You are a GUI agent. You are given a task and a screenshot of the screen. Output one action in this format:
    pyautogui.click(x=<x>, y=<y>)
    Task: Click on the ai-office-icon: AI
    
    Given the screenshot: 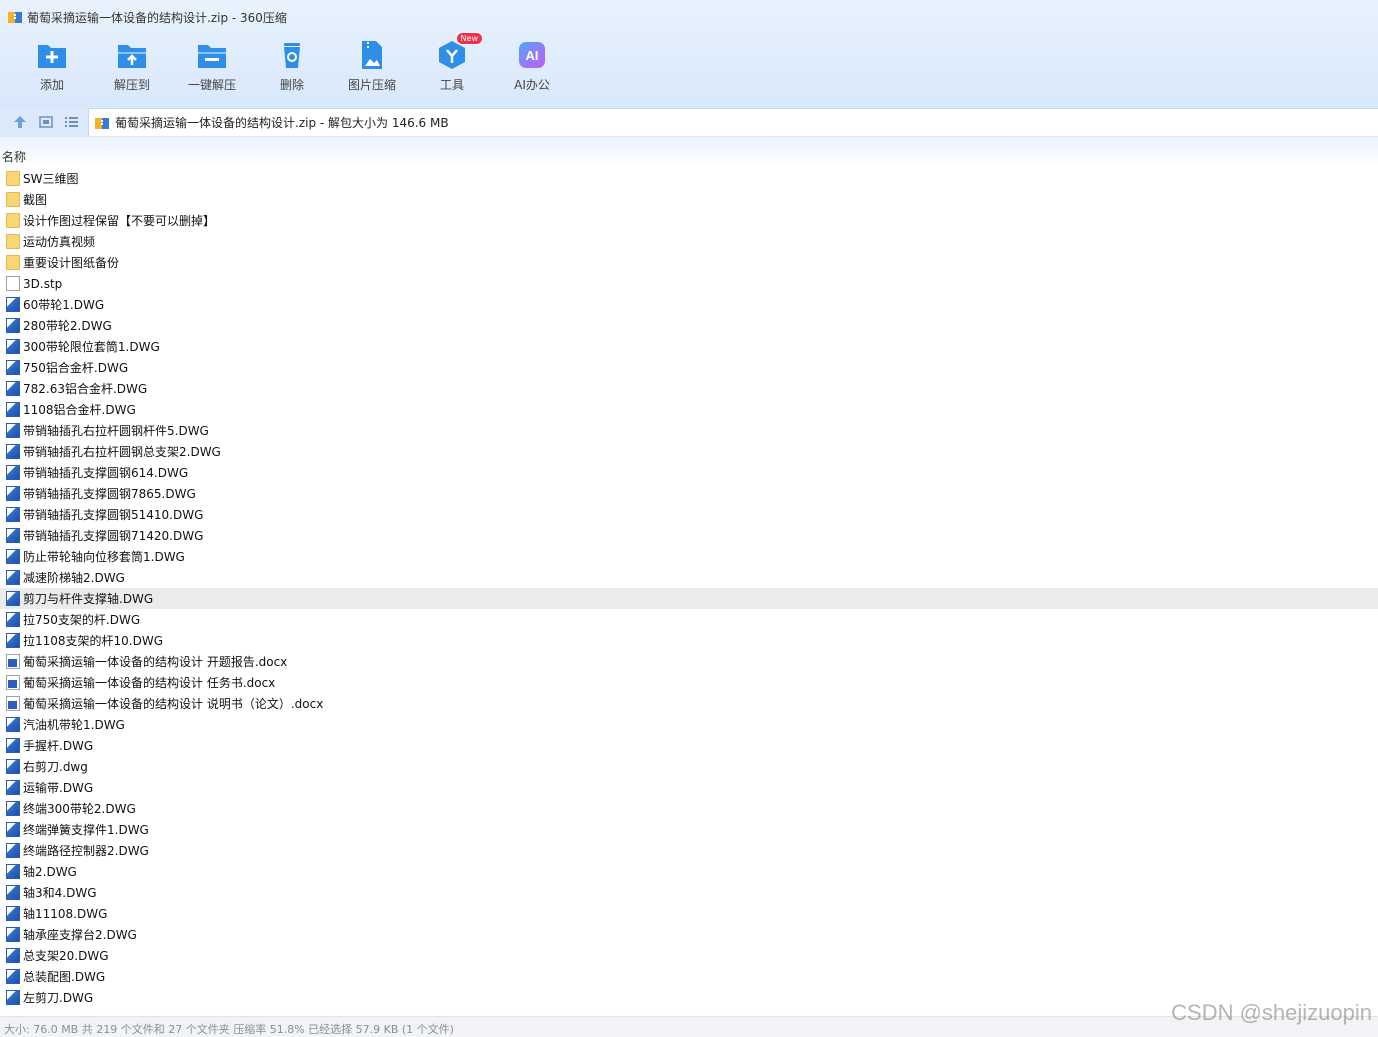 What is the action you would take?
    pyautogui.click(x=532, y=55)
    